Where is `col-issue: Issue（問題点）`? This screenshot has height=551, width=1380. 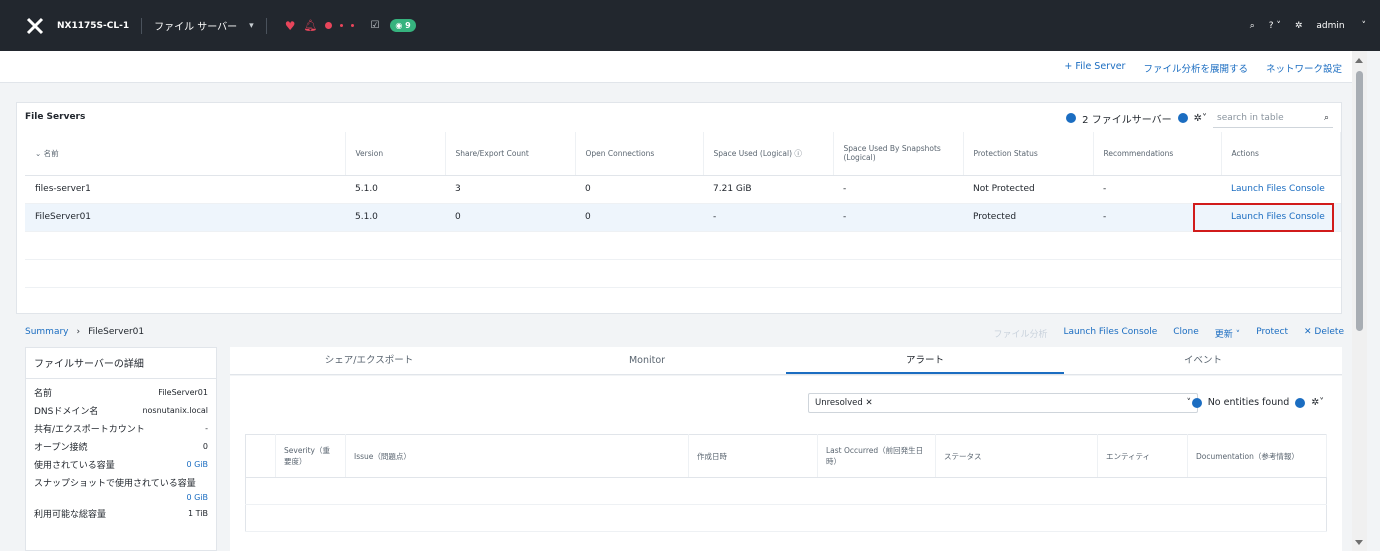
col-issue: Issue（問題点） is located at coordinates (517, 456).